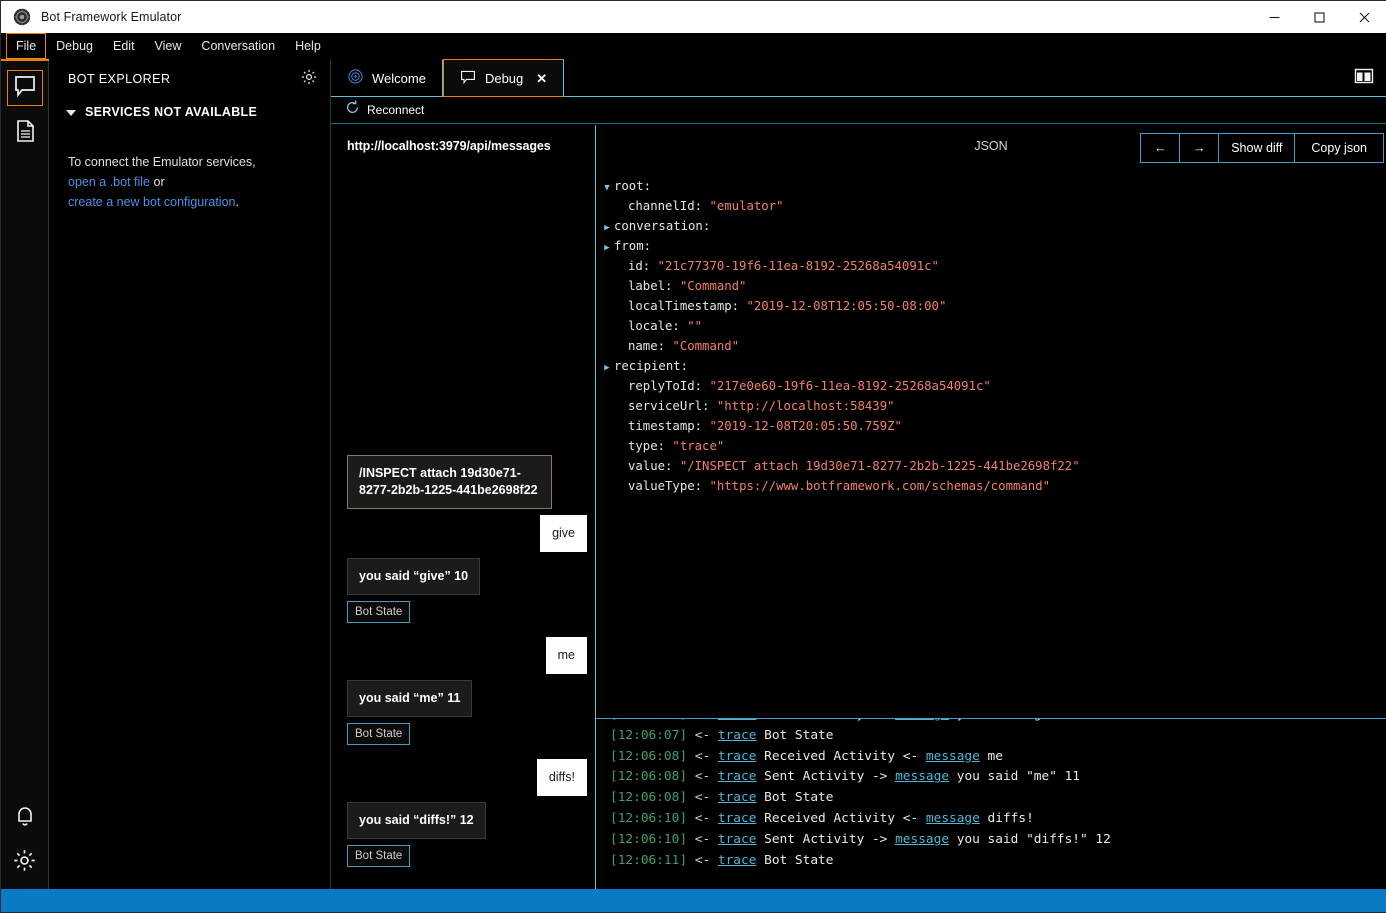 Image resolution: width=1386 pixels, height=913 pixels. I want to click on menu-file: File, so click(26, 46).